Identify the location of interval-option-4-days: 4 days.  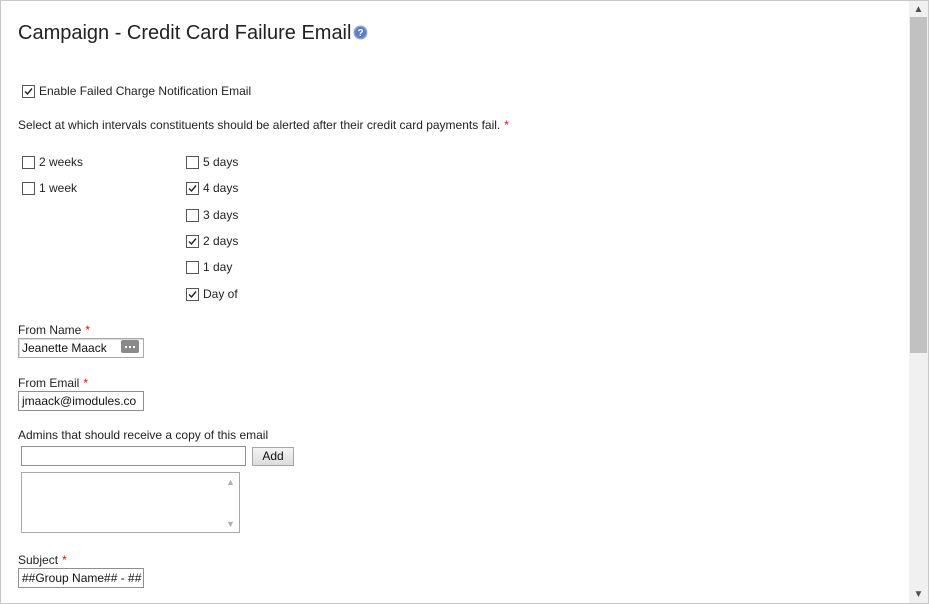
(212, 188).